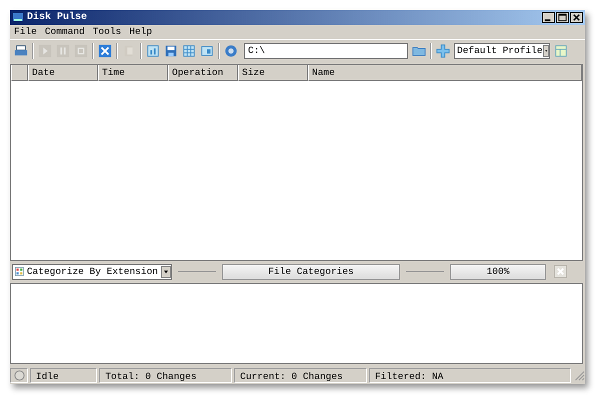  Describe the element at coordinates (498, 272) in the screenshot. I see `percent-button: 100%` at that location.